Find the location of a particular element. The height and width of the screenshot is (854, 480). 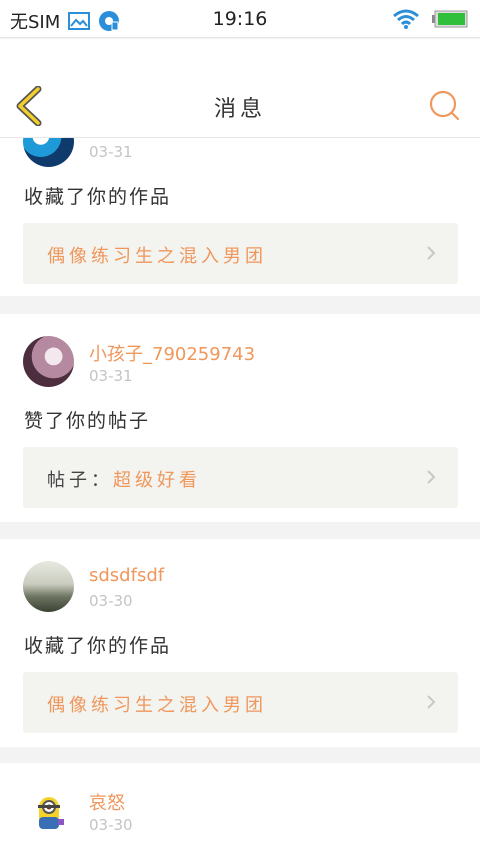

notification-username: 小孩子_790259743 is located at coordinates (172, 353).